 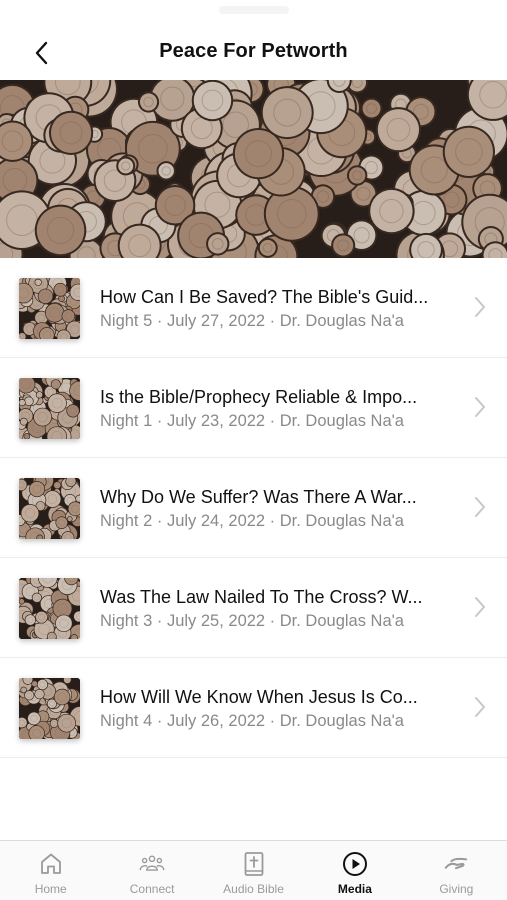 What do you see at coordinates (254, 864) in the screenshot?
I see `bible-icon` at bounding box center [254, 864].